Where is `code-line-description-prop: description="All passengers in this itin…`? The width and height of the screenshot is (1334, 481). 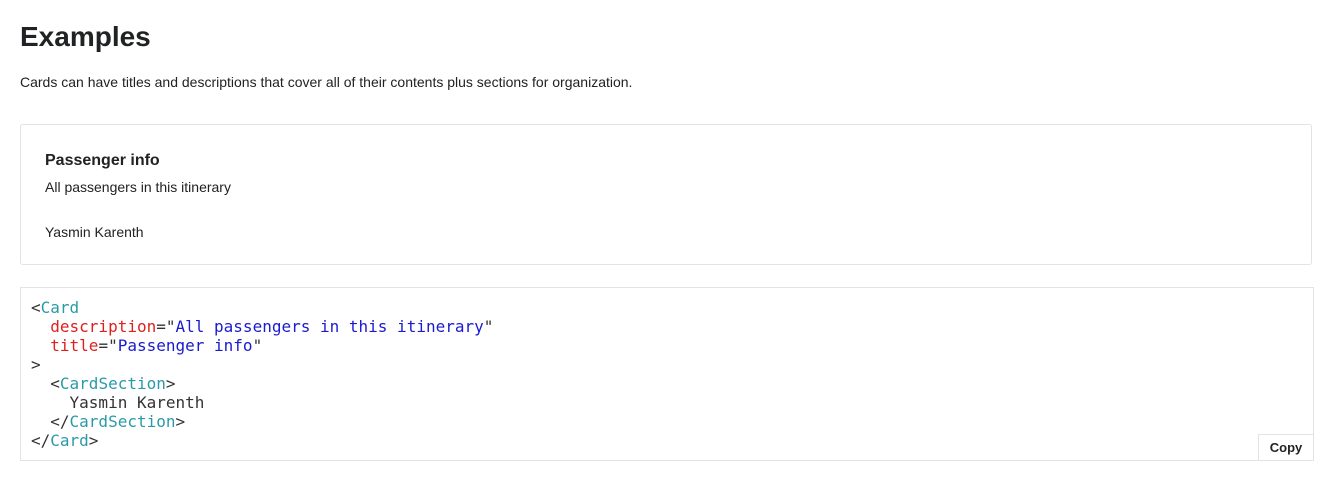 code-line-description-prop: description="All passengers in this itin… is located at coordinates (262, 326).